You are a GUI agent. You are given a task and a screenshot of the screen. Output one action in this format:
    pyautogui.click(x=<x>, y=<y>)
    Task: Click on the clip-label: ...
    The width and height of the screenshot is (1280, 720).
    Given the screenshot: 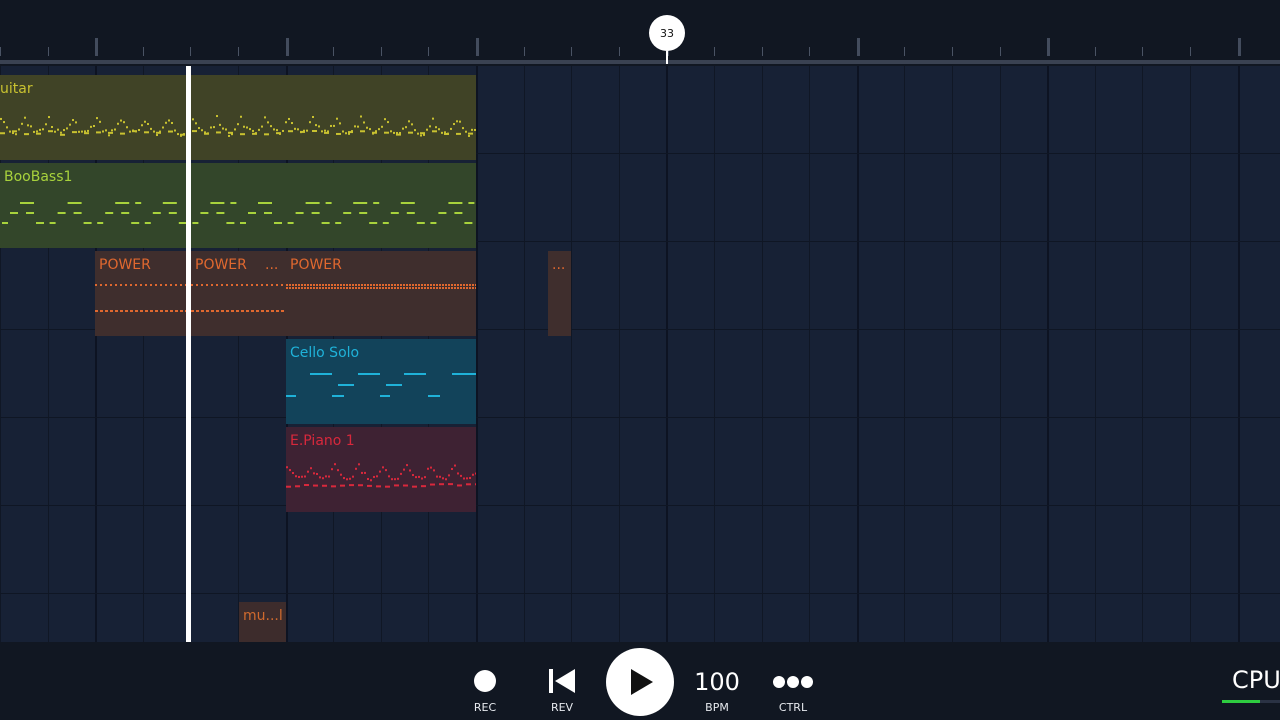 What is the action you would take?
    pyautogui.click(x=559, y=265)
    